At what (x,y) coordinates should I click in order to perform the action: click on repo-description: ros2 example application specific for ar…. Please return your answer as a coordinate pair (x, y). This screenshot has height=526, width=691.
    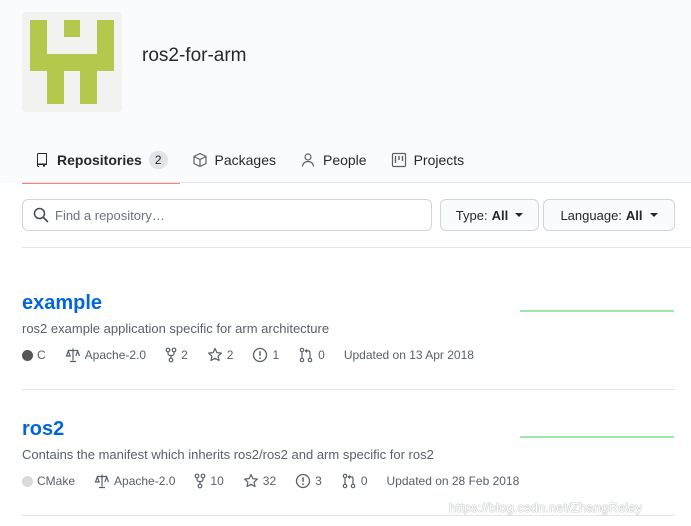
    Looking at the image, I should click on (176, 328).